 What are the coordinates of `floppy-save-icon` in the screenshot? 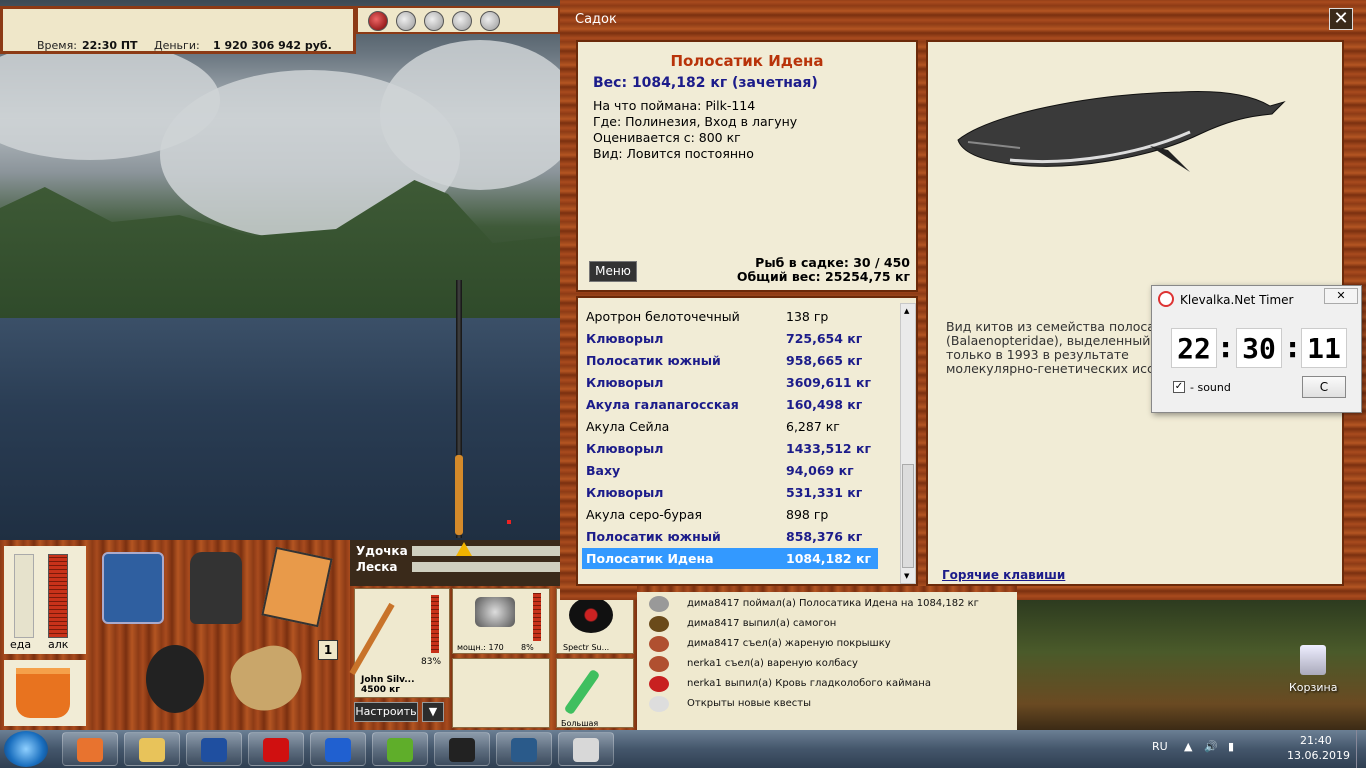 It's located at (214, 750).